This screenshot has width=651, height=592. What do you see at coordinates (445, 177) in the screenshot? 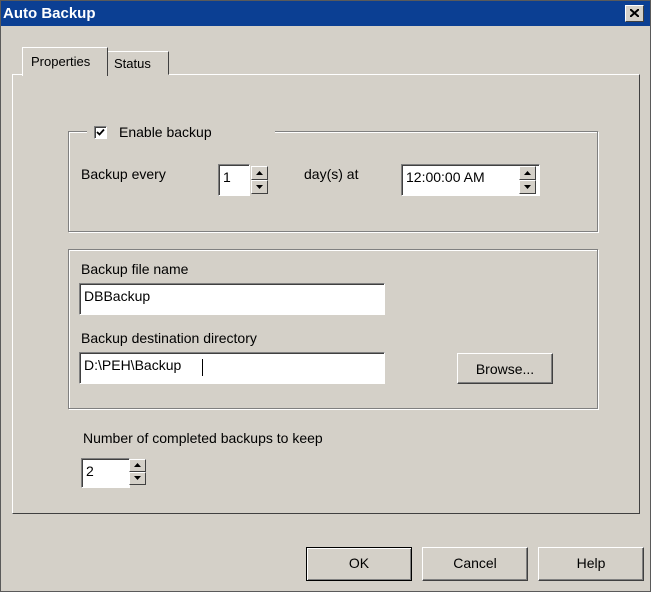
I see `backup-time-value: 12:00:00 AM` at bounding box center [445, 177].